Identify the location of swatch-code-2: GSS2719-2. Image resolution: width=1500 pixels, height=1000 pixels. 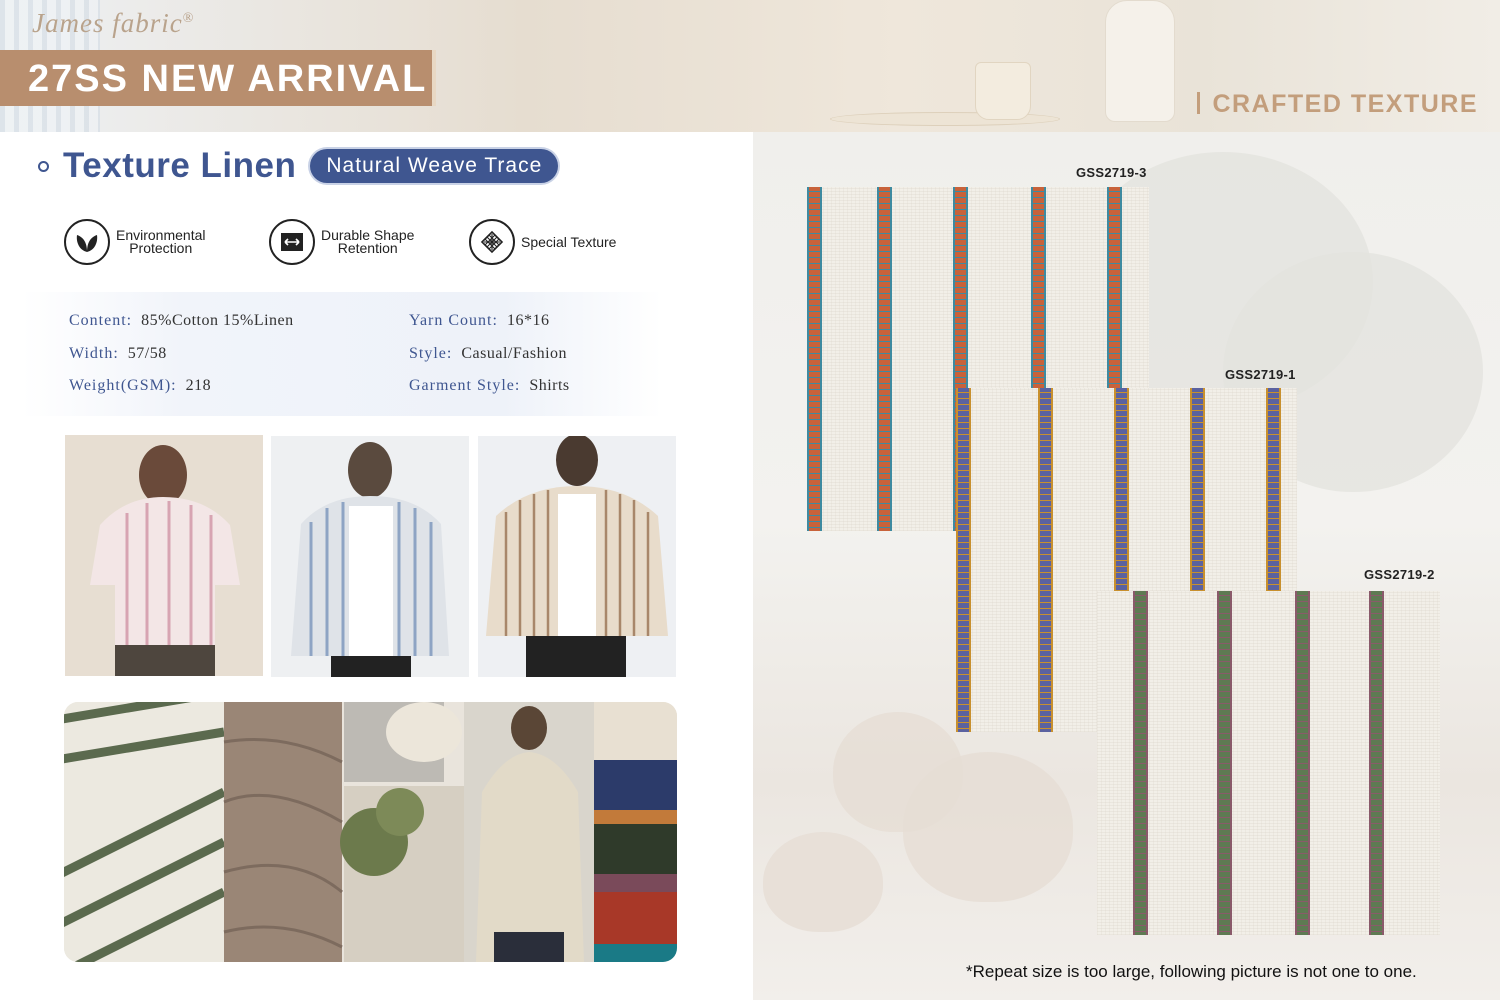
(1399, 574).